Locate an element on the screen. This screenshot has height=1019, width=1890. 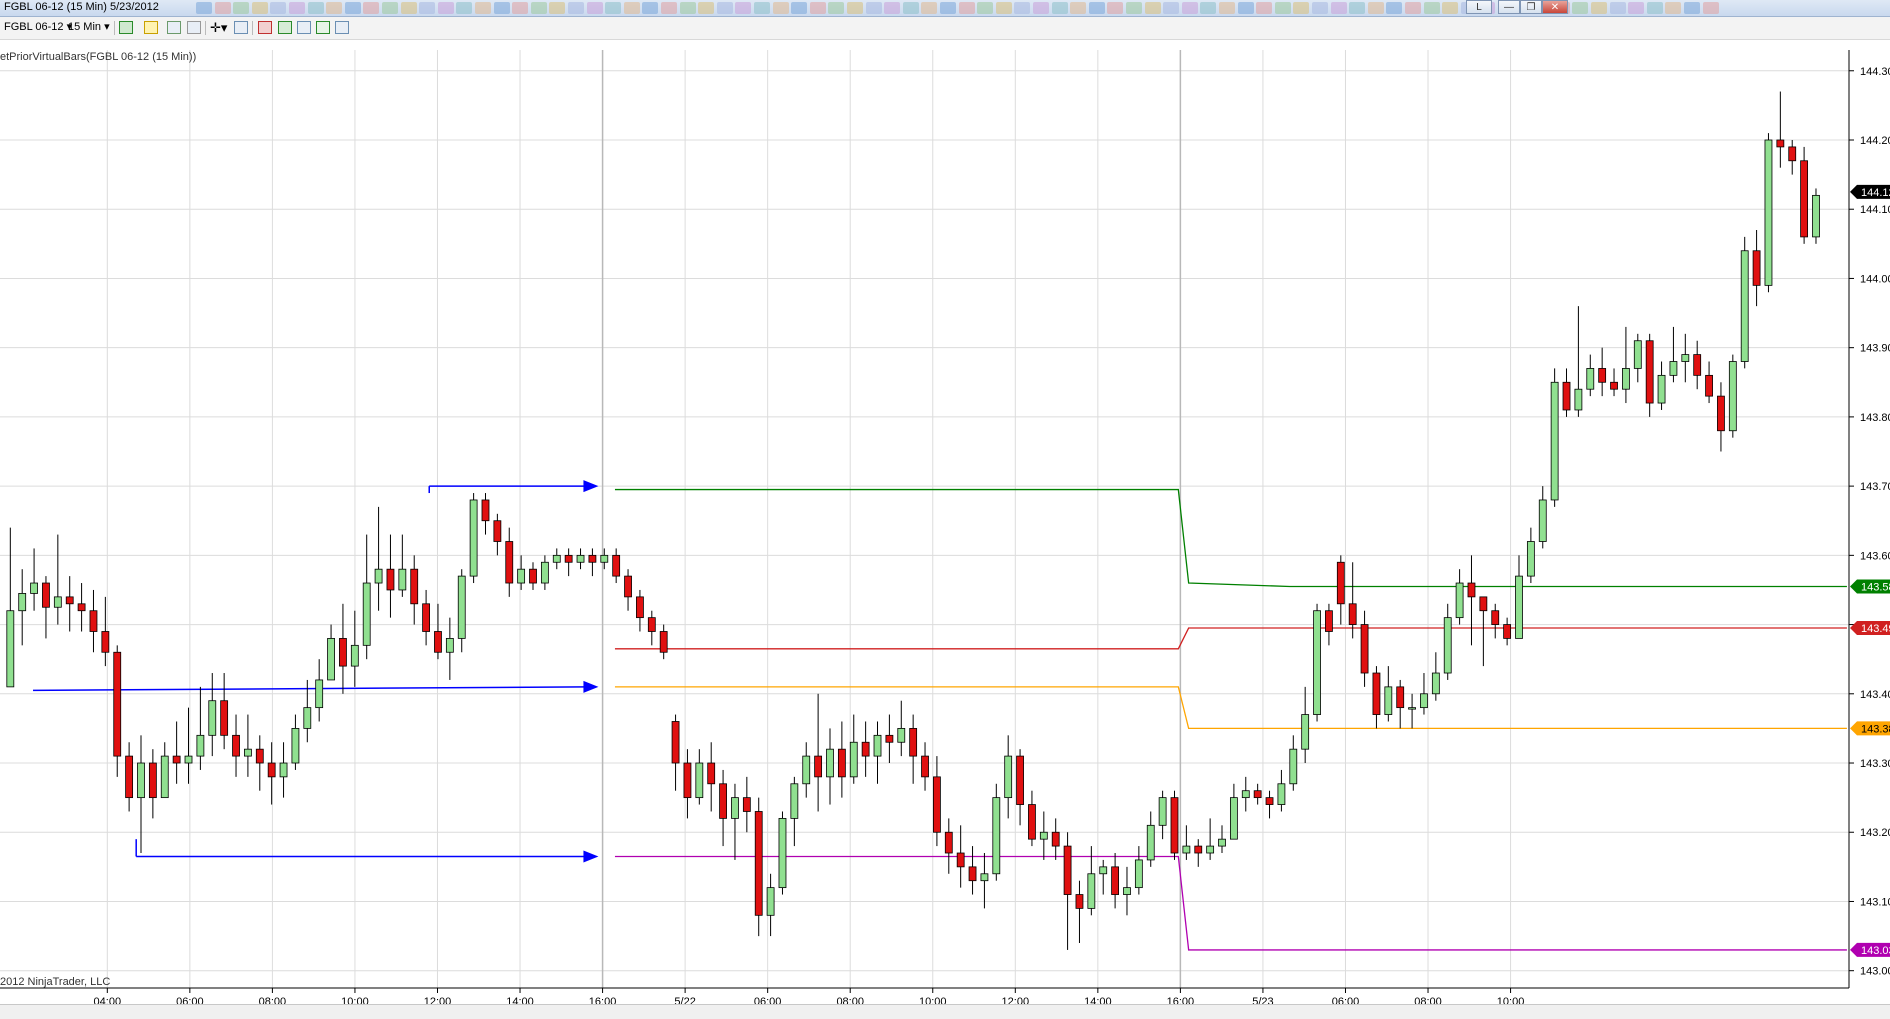
price-marker-label: 144.12 is located at coordinates (1875, 193).